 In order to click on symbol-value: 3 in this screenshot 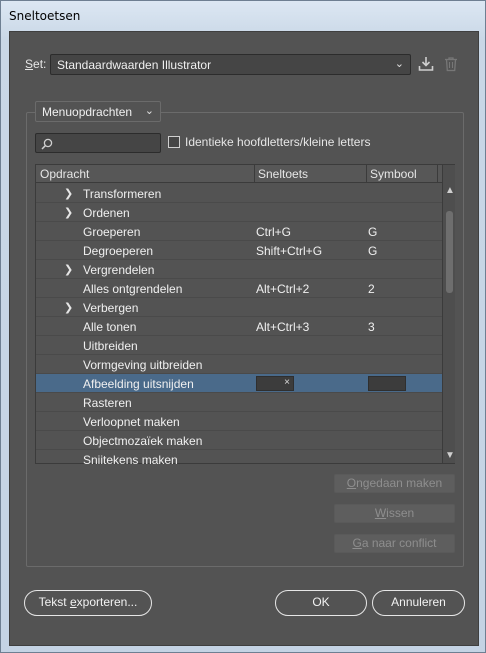, I will do `click(371, 327)`.